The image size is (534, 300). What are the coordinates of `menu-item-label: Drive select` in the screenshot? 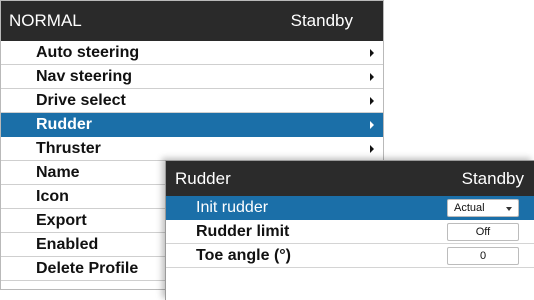 It's located at (81, 100).